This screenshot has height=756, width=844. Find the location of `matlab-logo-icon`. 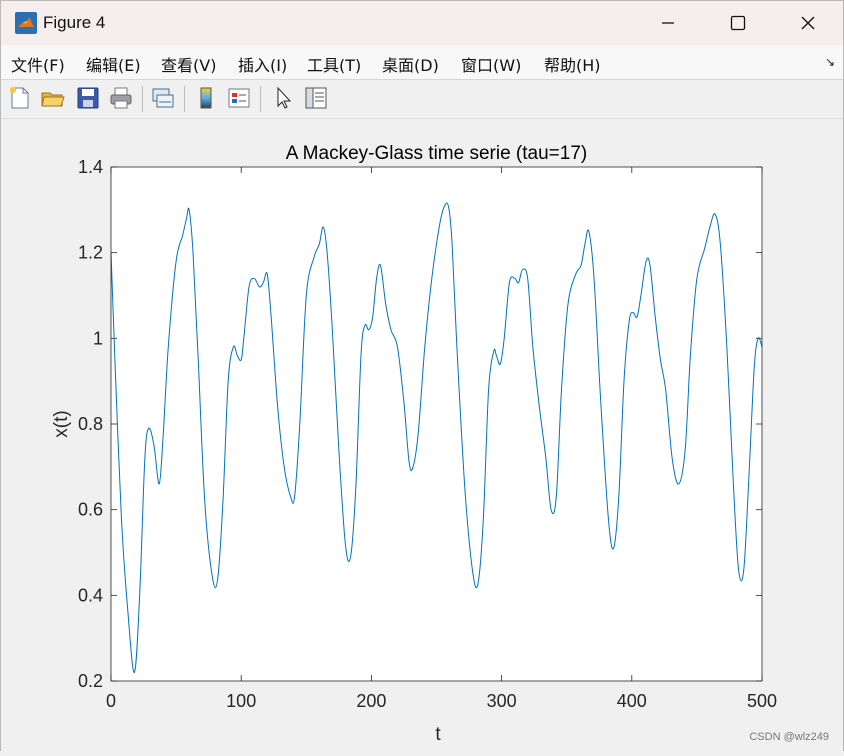

matlab-logo-icon is located at coordinates (26, 23).